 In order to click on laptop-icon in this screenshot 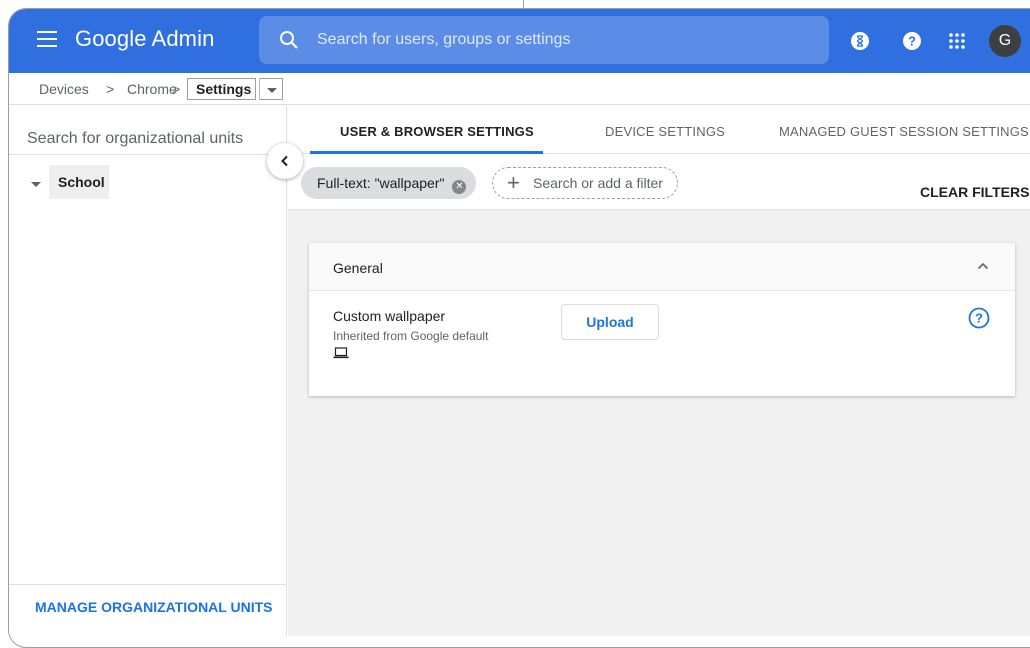, I will do `click(341, 353)`.